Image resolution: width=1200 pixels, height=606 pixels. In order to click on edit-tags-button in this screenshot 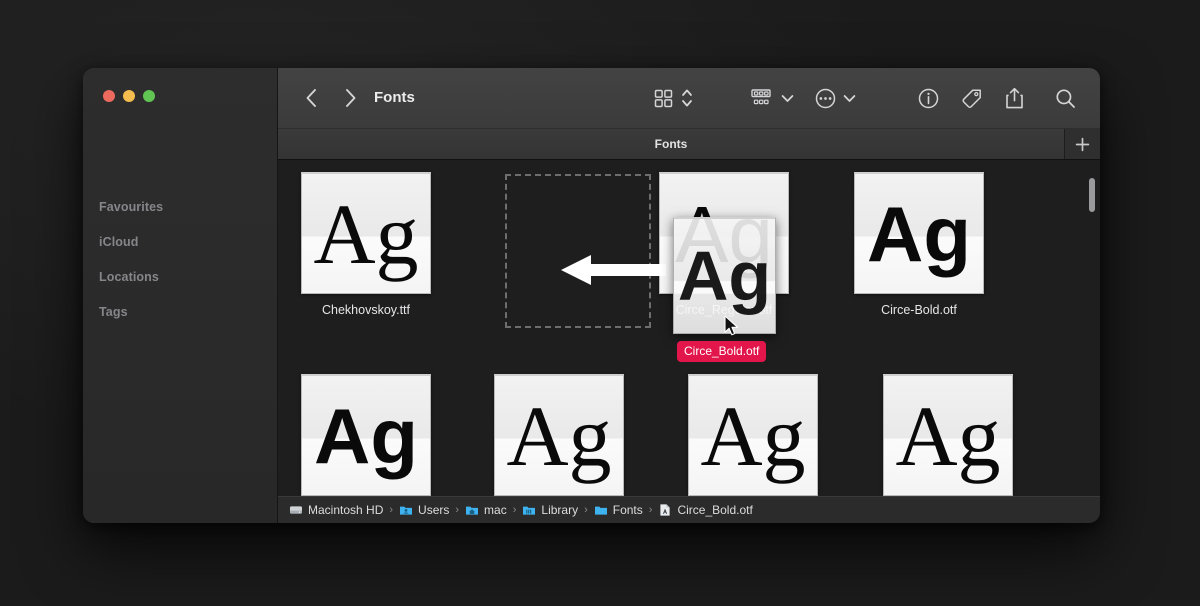, I will do `click(972, 98)`.